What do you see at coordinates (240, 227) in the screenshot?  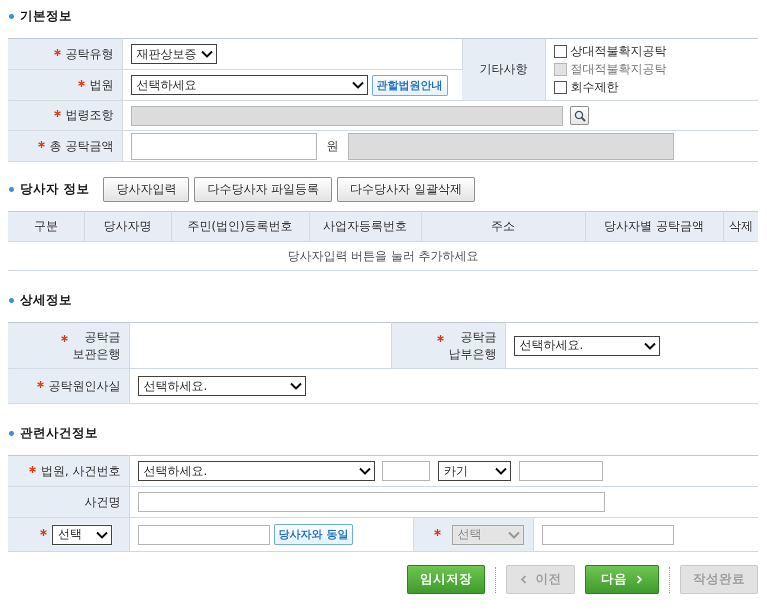 I see `column-header: 주민(법인)등록번호` at bounding box center [240, 227].